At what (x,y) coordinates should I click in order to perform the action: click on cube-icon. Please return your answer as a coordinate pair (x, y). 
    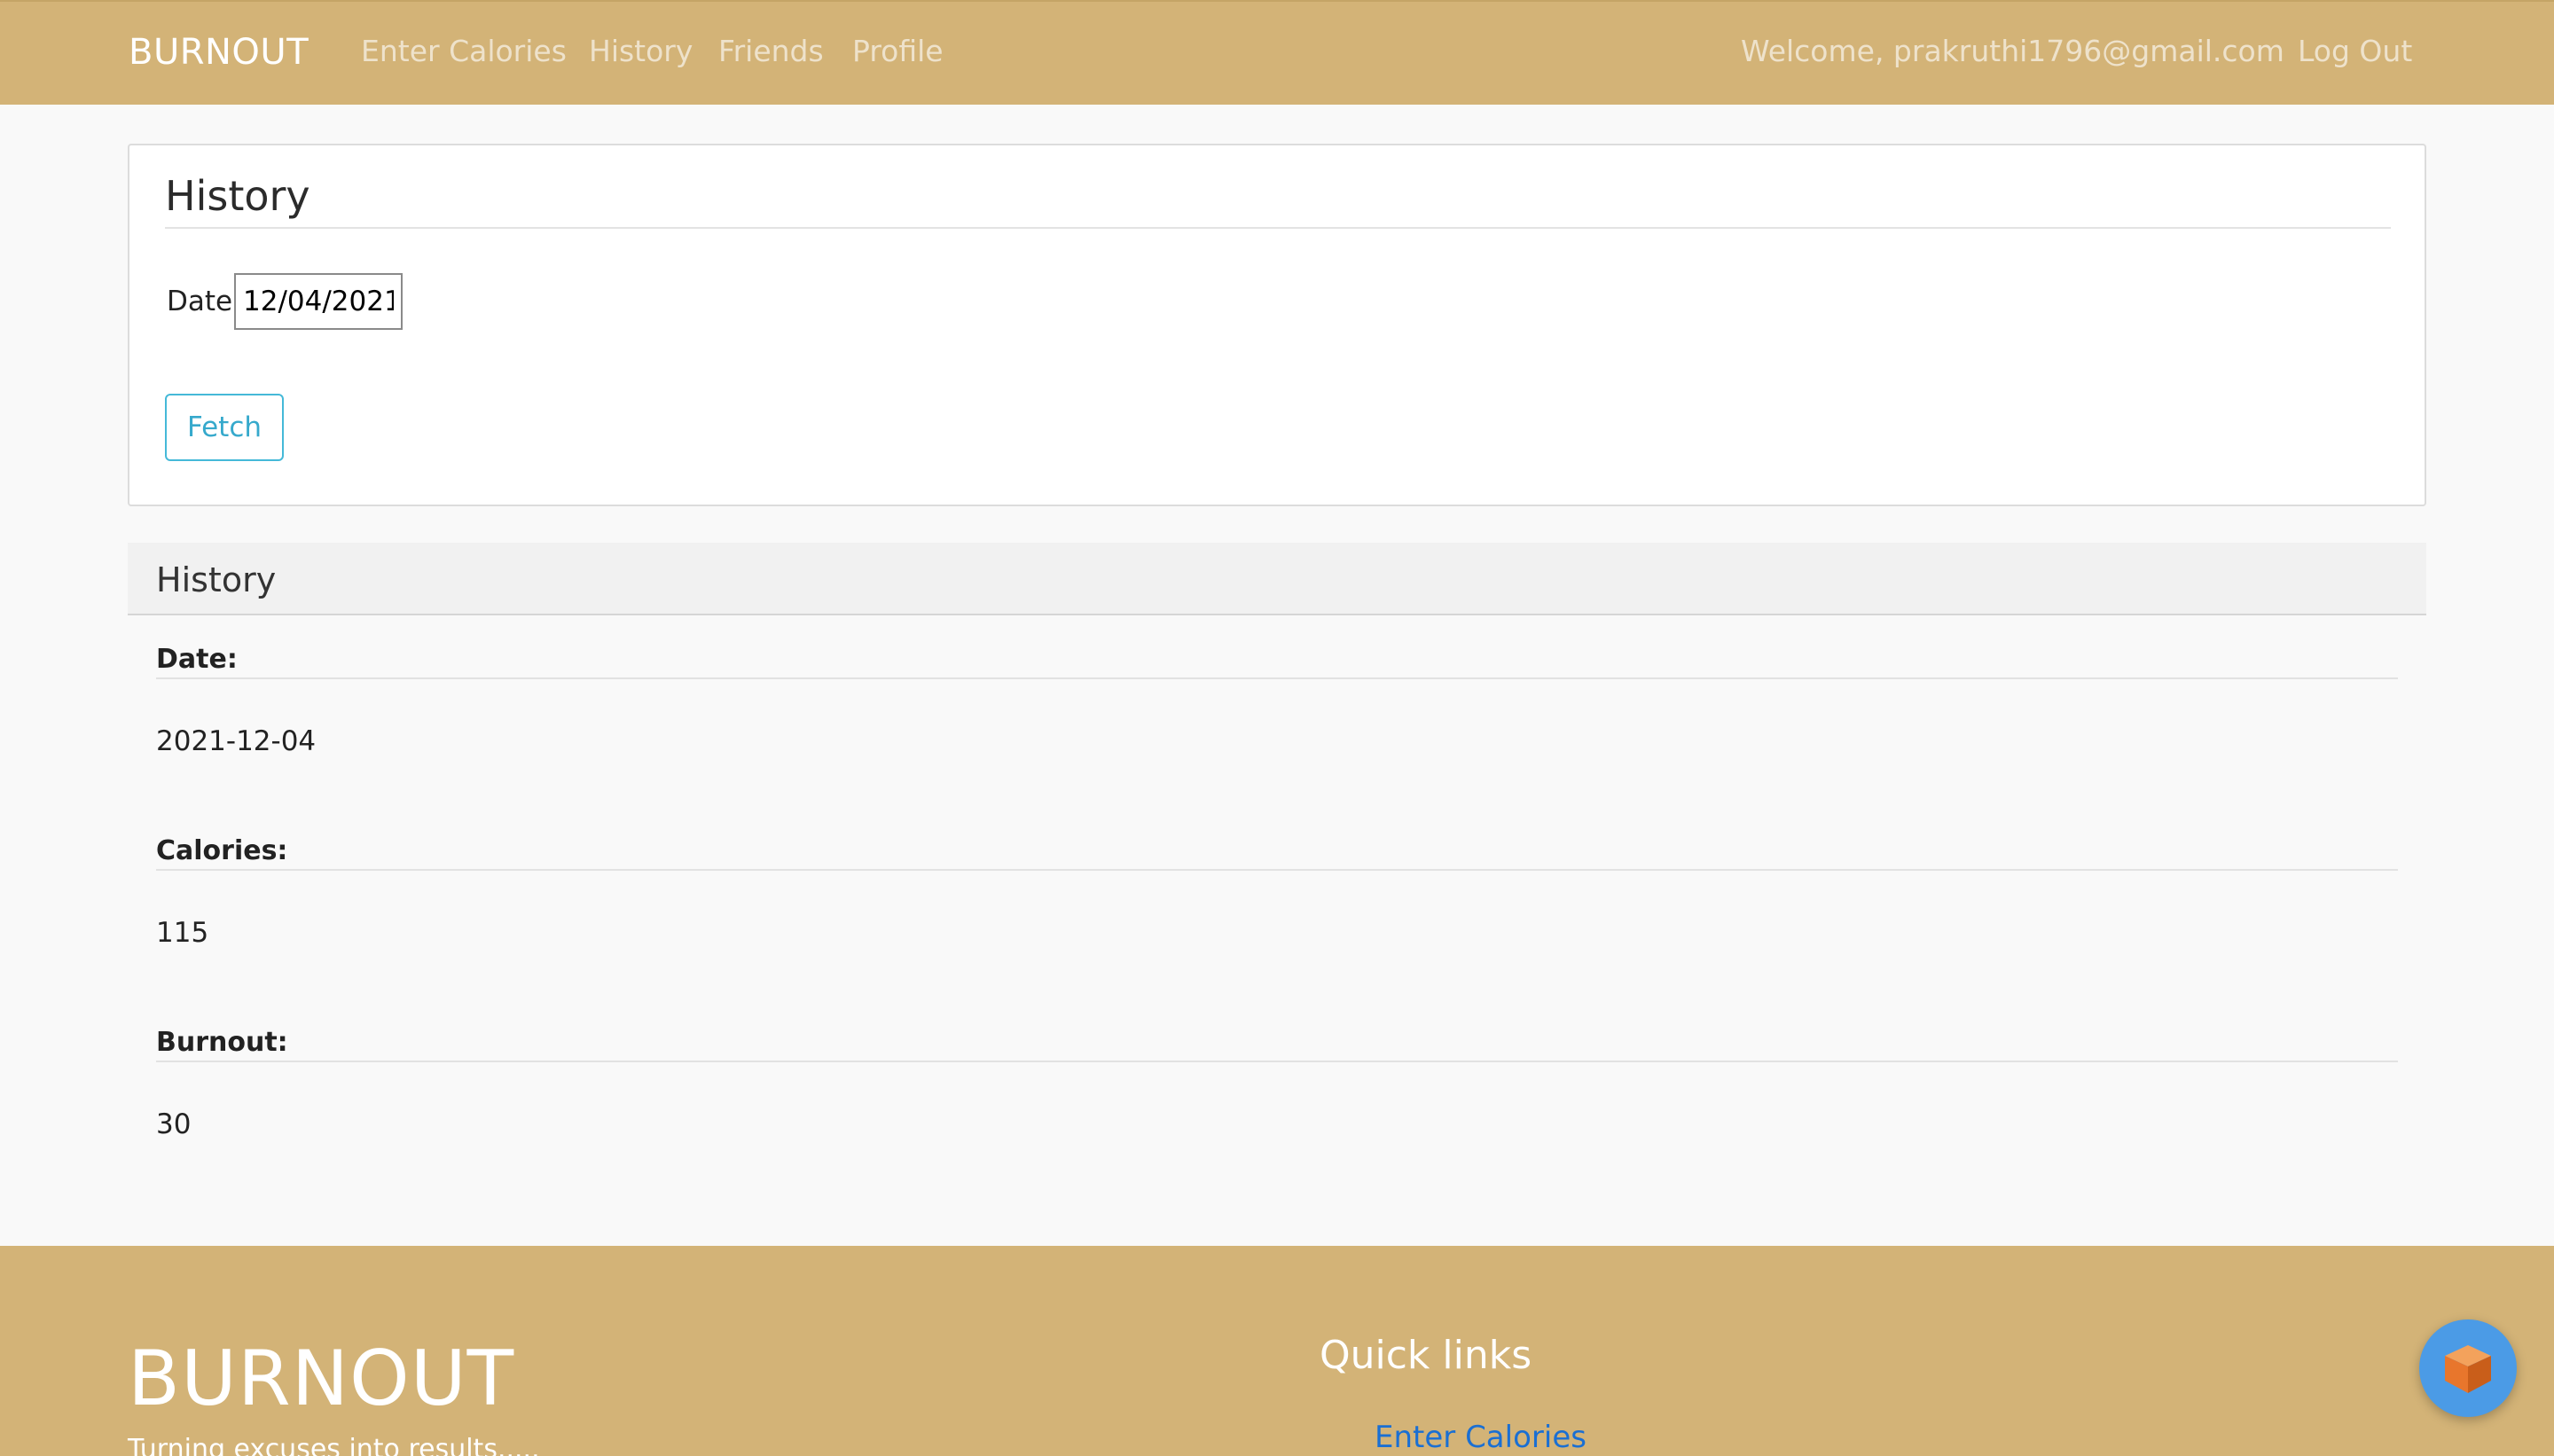
    Looking at the image, I should click on (2468, 1369).